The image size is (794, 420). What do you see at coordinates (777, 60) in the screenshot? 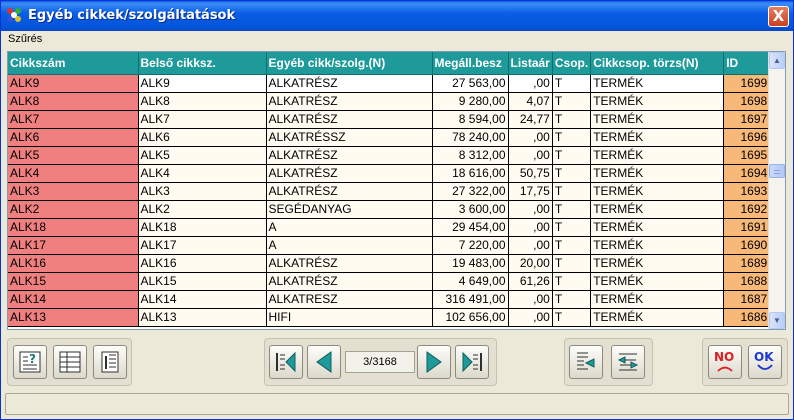
I see `scroll-up-button: ▲` at bounding box center [777, 60].